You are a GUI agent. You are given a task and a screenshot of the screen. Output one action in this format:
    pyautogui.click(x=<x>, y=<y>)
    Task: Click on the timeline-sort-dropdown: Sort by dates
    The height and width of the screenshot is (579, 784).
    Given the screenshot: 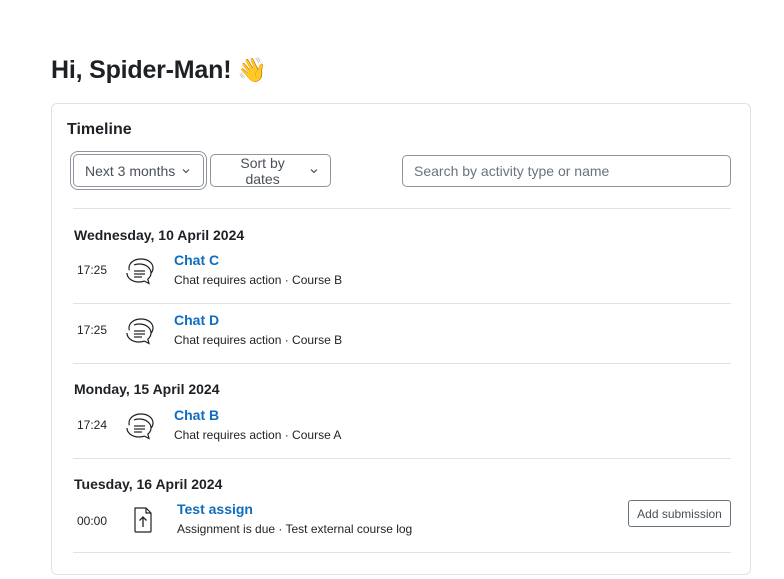 What is the action you would take?
    pyautogui.click(x=270, y=170)
    